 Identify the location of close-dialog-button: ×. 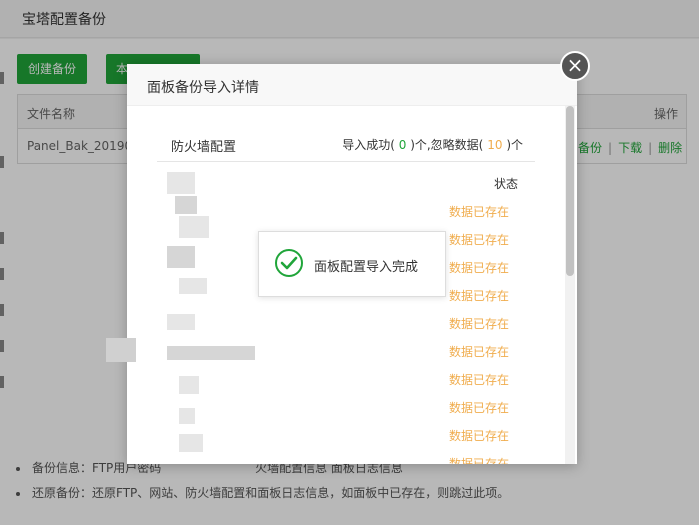
(575, 66).